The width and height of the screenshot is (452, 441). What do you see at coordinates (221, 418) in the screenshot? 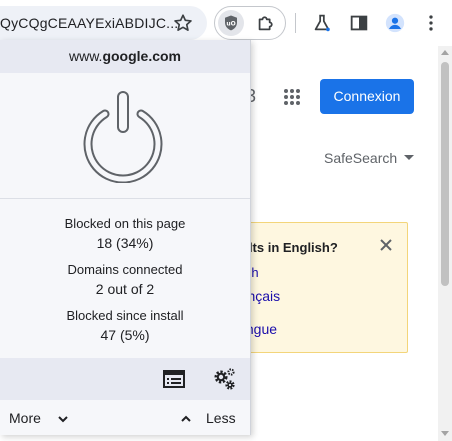
I see `less-button: Less` at bounding box center [221, 418].